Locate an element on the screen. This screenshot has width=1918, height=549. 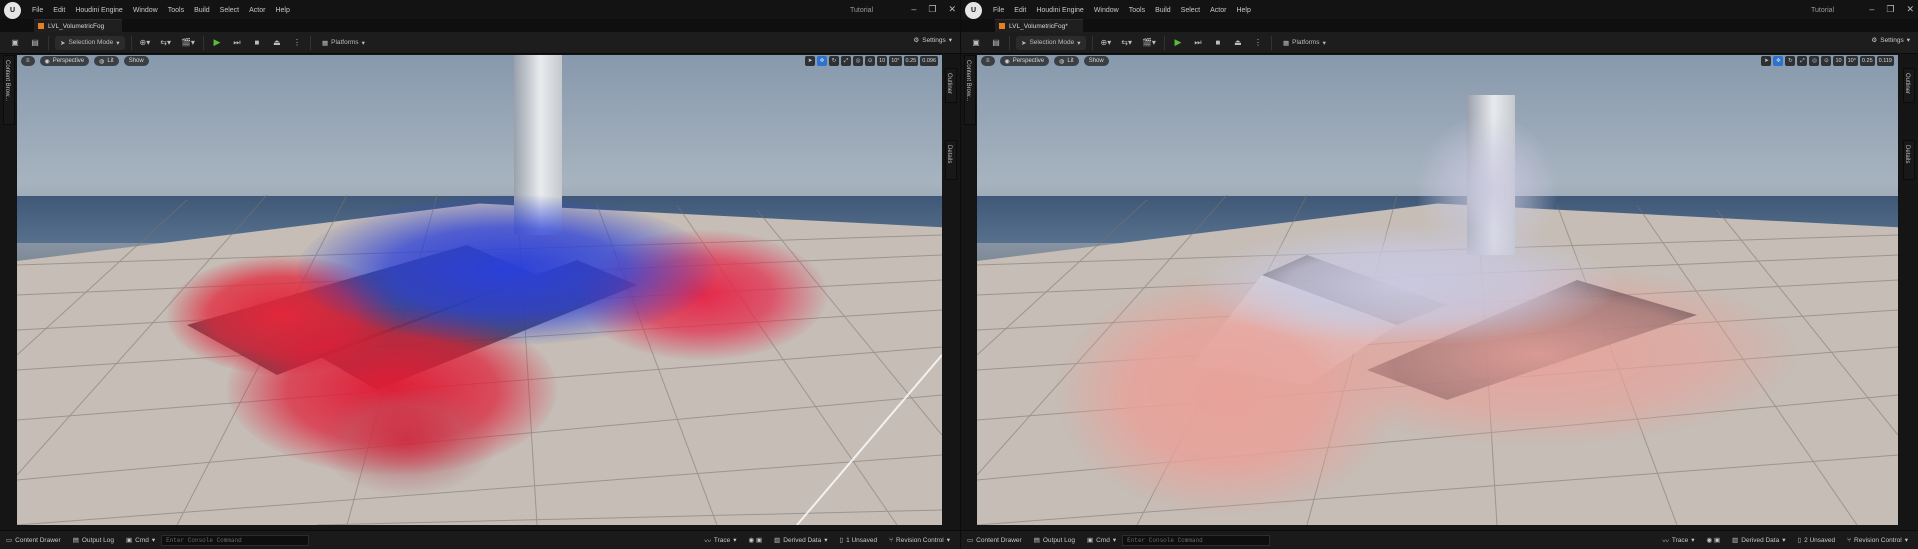
camera-speed-button: 0.119 is located at coordinates (1885, 61).